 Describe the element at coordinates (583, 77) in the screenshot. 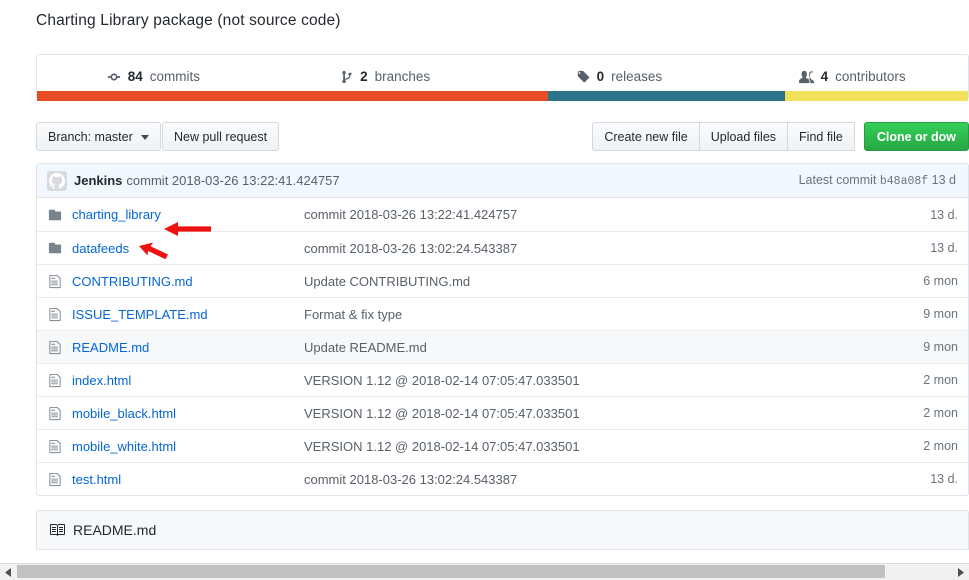

I see `tag-icon` at that location.